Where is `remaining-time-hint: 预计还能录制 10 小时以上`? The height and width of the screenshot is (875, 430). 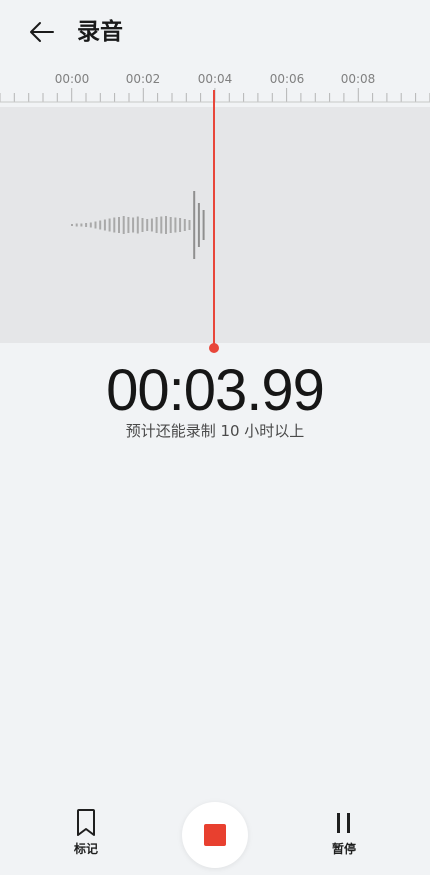 remaining-time-hint: 预计还能录制 10 小时以上 is located at coordinates (215, 431).